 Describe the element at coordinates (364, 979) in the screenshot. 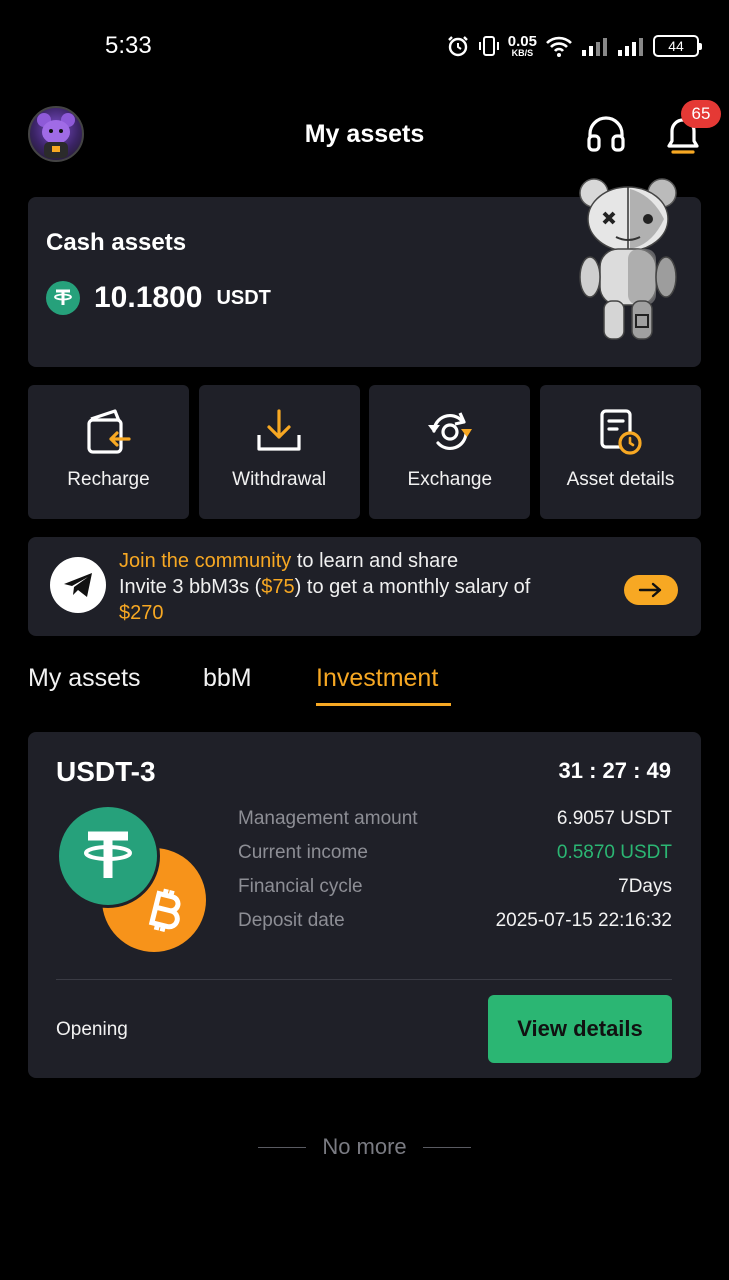

I see `divider` at that location.